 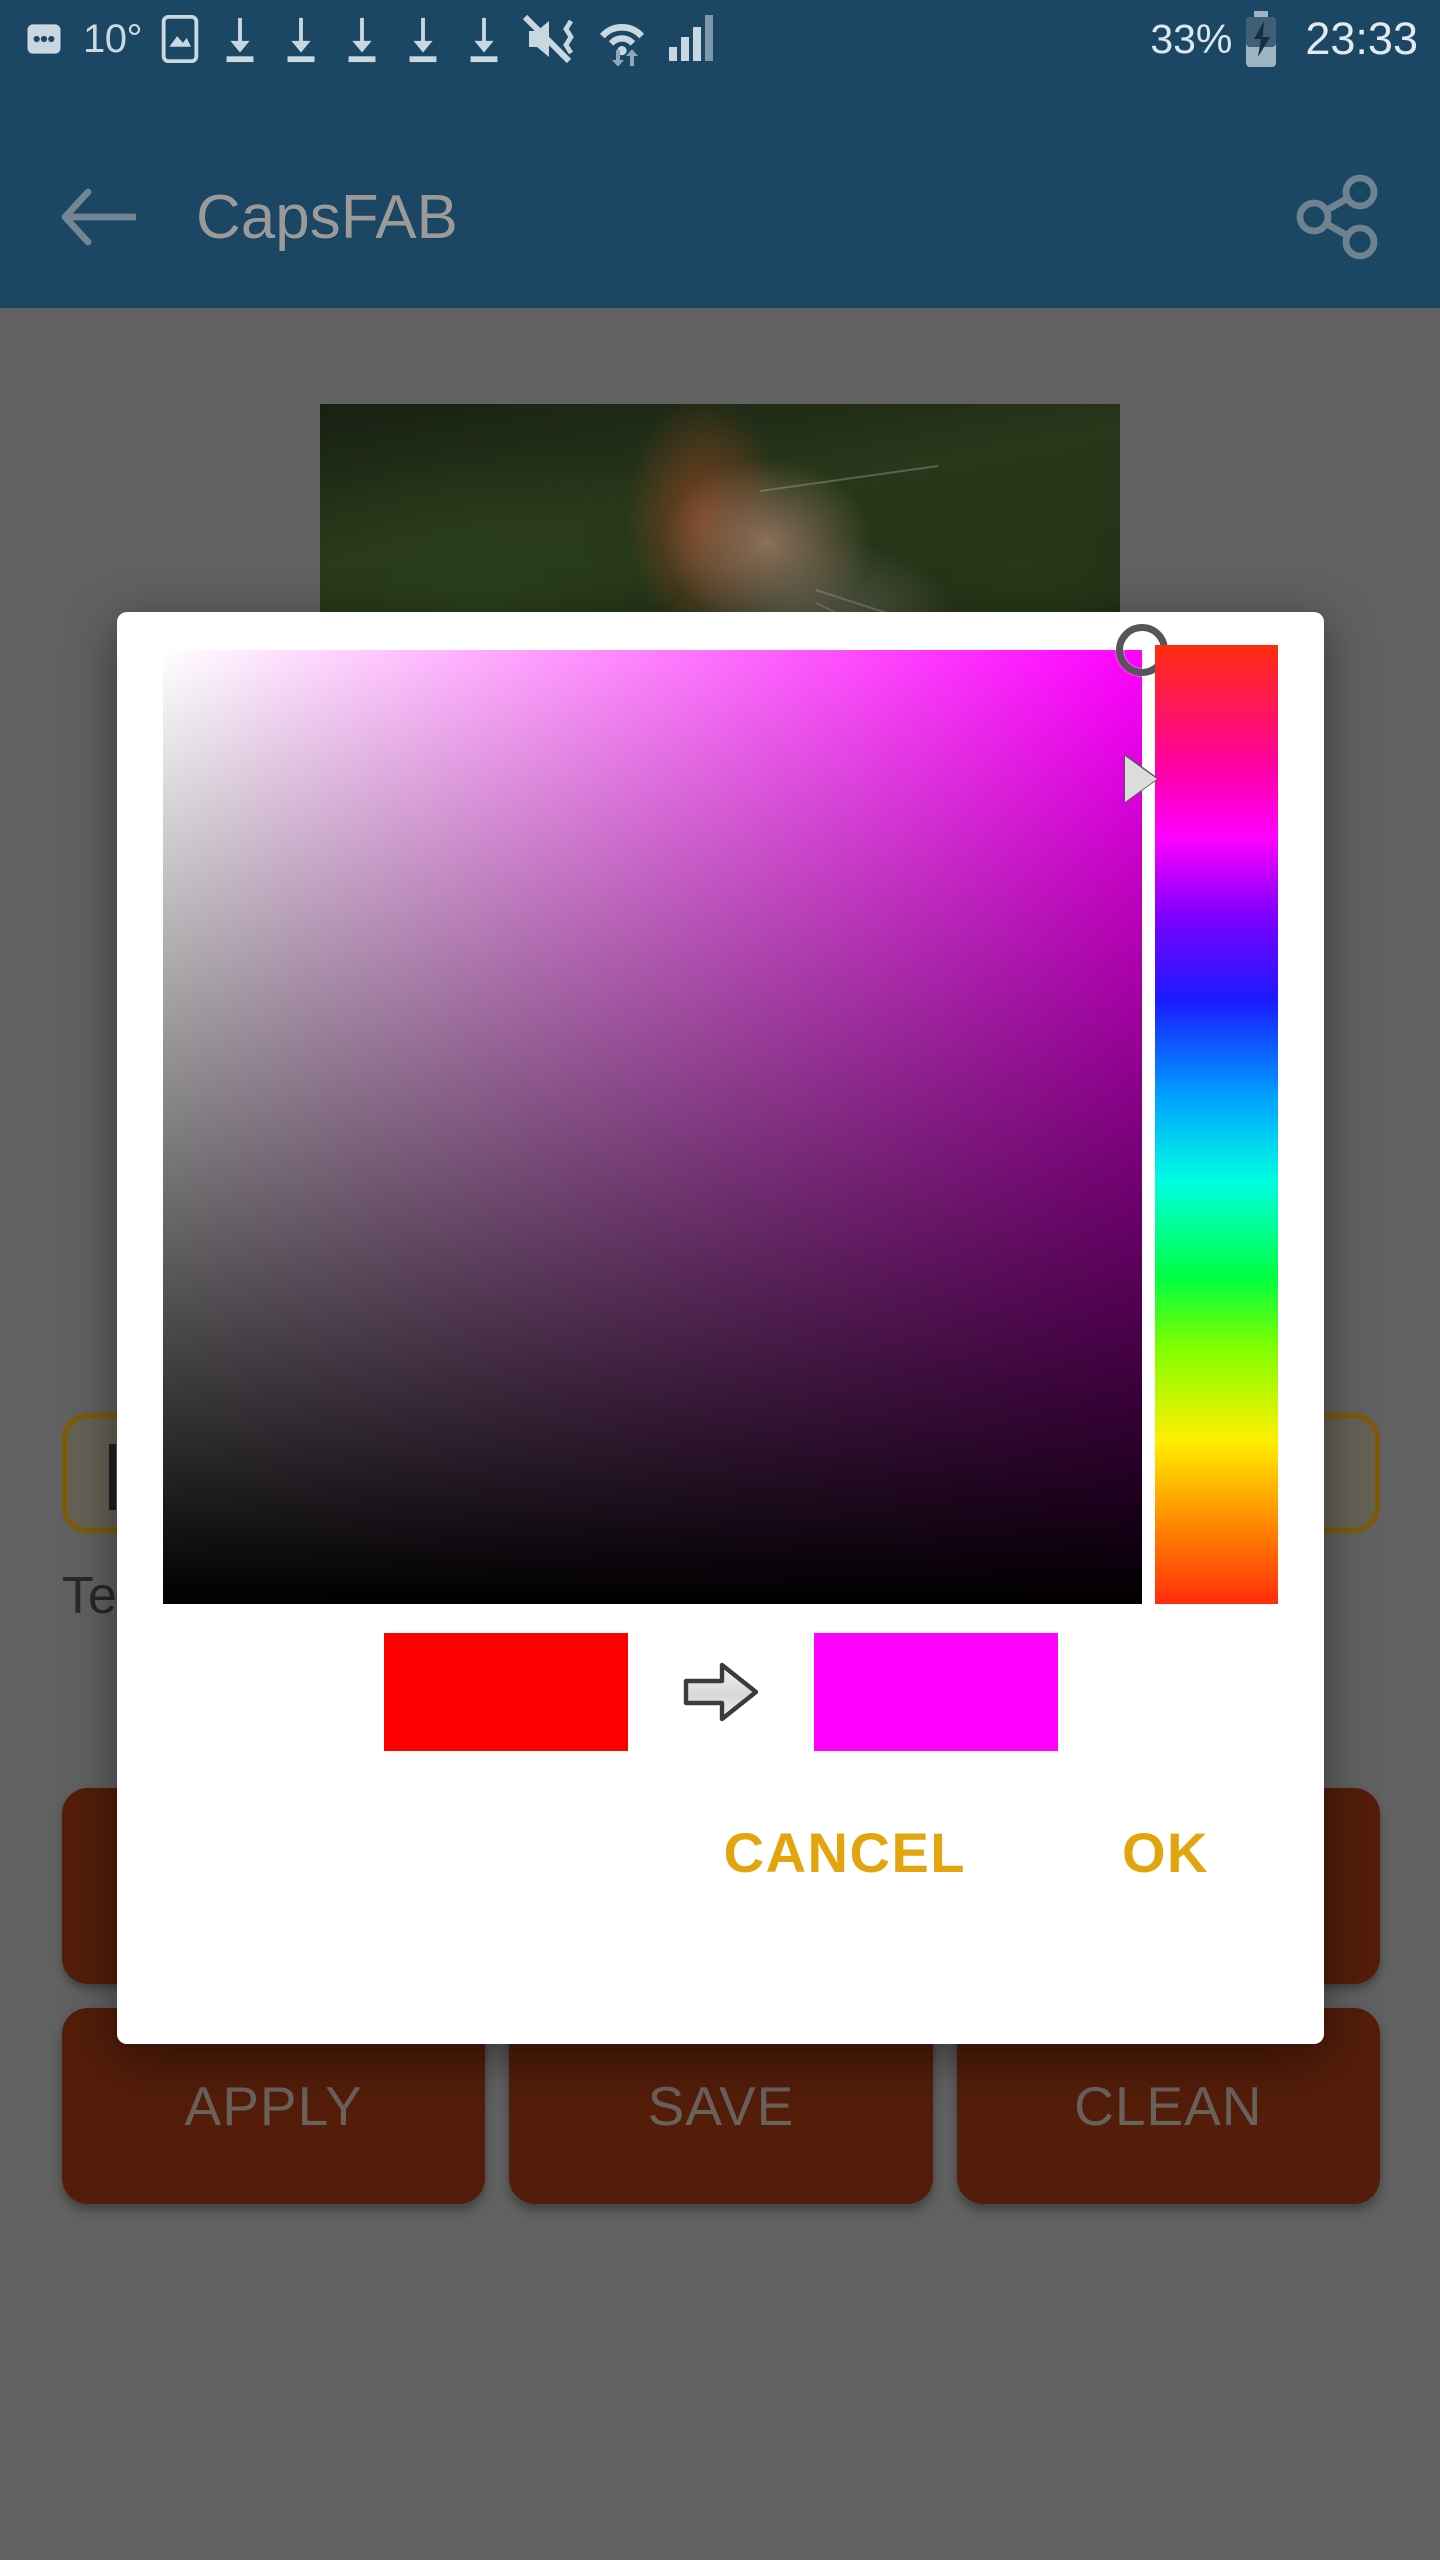 I want to click on back-arrow-icon, so click(x=98, y=217).